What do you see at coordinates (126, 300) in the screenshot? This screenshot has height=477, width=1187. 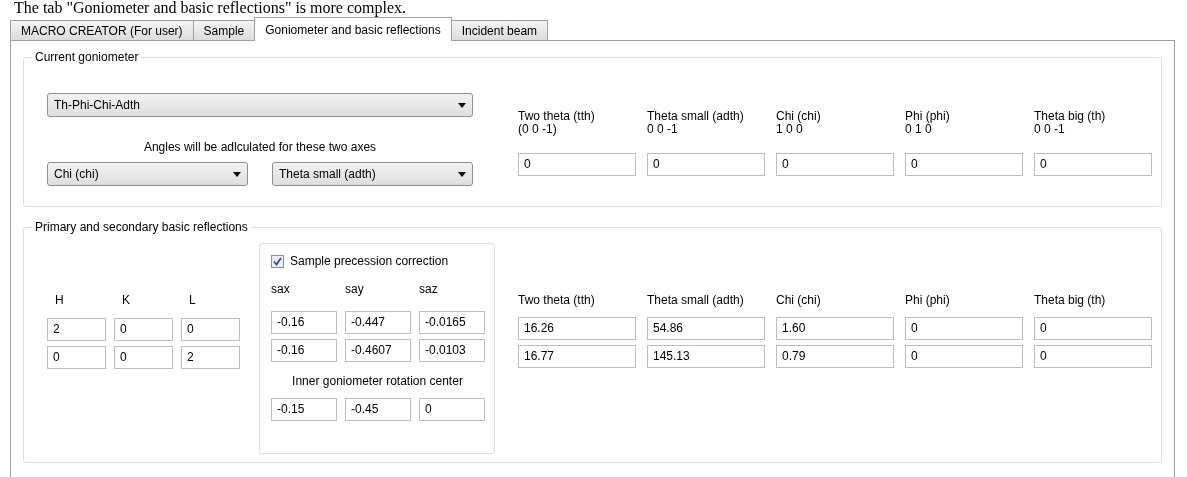 I see `column-header: K` at bounding box center [126, 300].